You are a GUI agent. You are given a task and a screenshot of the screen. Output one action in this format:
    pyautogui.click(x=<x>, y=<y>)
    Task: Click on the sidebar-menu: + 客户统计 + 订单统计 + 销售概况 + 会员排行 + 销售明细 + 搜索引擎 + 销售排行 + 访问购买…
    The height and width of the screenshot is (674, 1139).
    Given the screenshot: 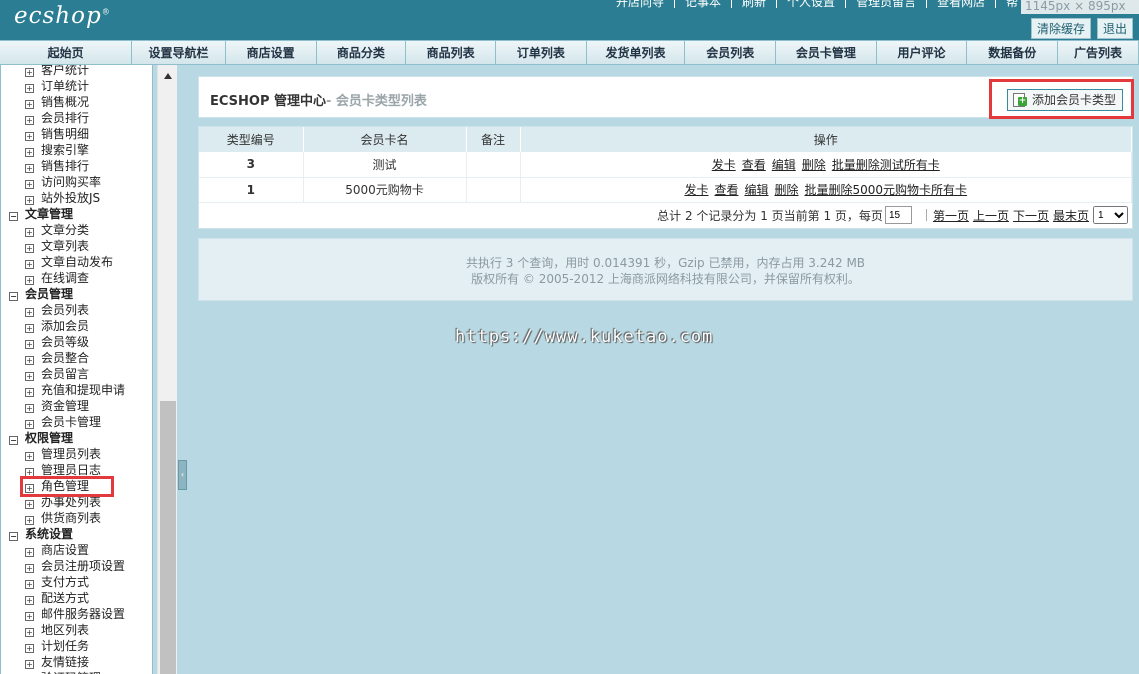 What is the action you would take?
    pyautogui.click(x=80, y=369)
    